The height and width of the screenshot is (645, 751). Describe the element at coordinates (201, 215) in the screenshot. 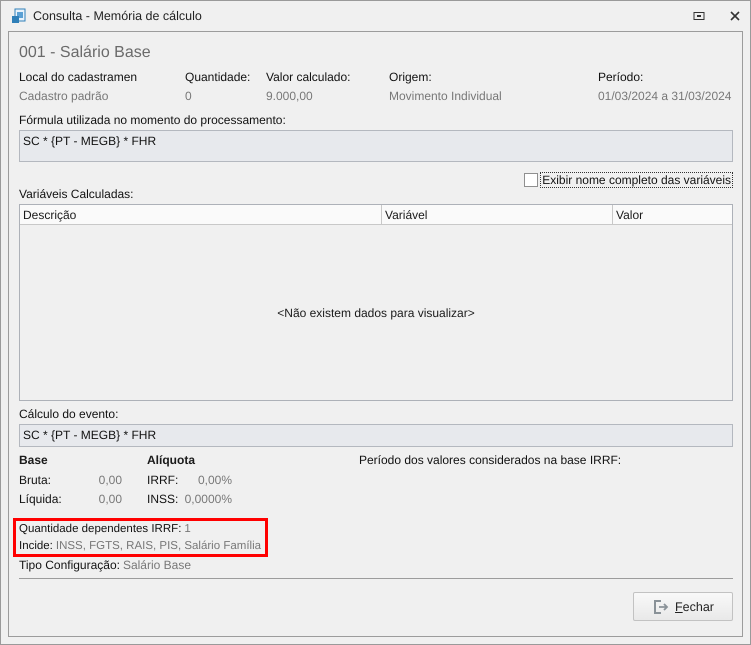

I see `column-header: Descrição` at that location.